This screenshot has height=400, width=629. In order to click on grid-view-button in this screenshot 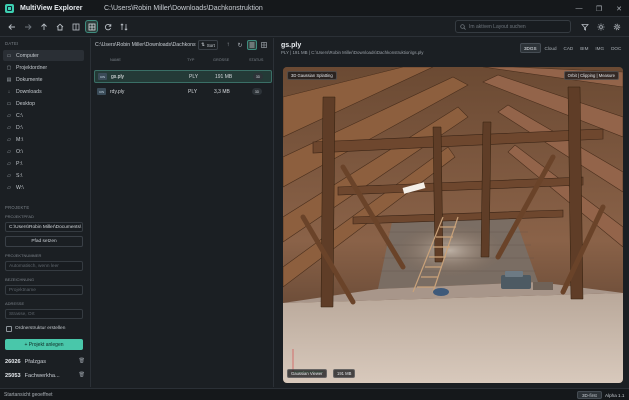, I will do `click(264, 45)`.